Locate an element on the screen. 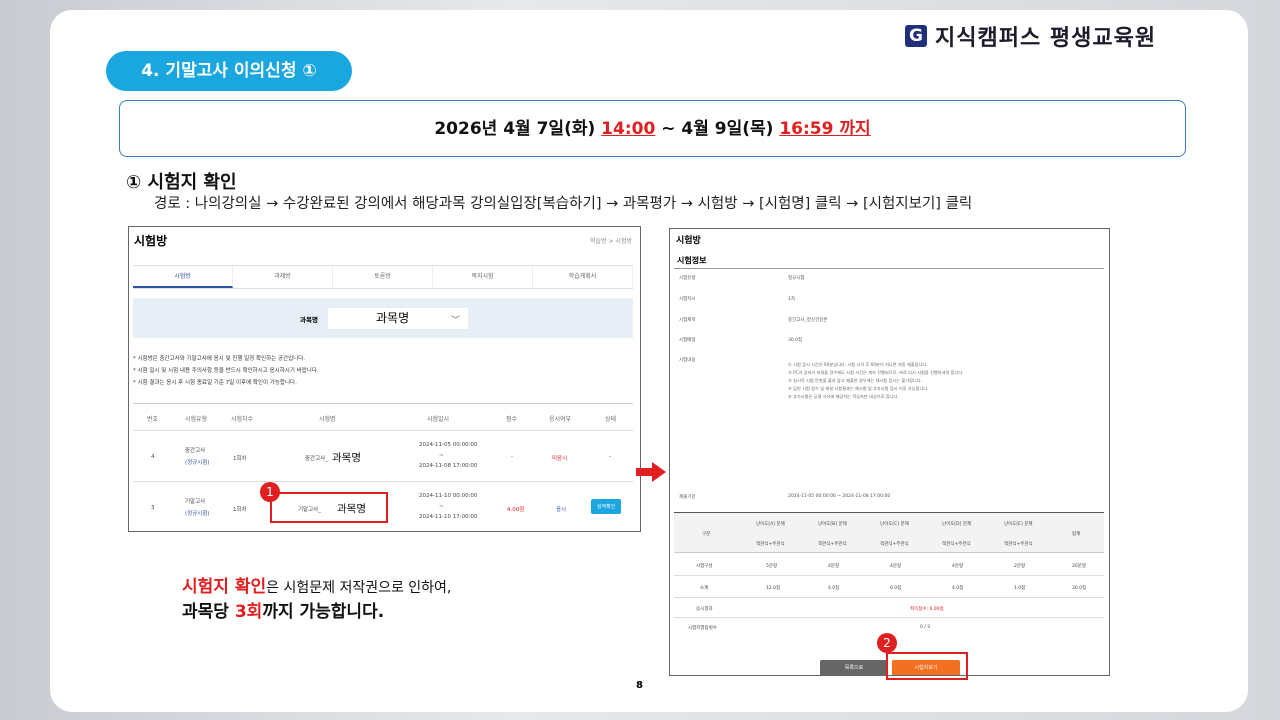  chevron-down-icon: ﹀ is located at coordinates (455, 321).